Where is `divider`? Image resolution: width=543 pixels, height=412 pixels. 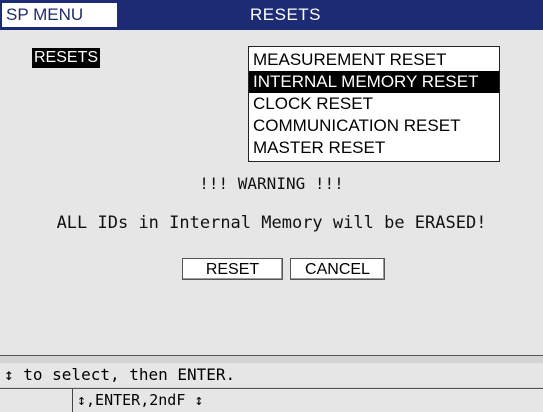 divider is located at coordinates (271, 355).